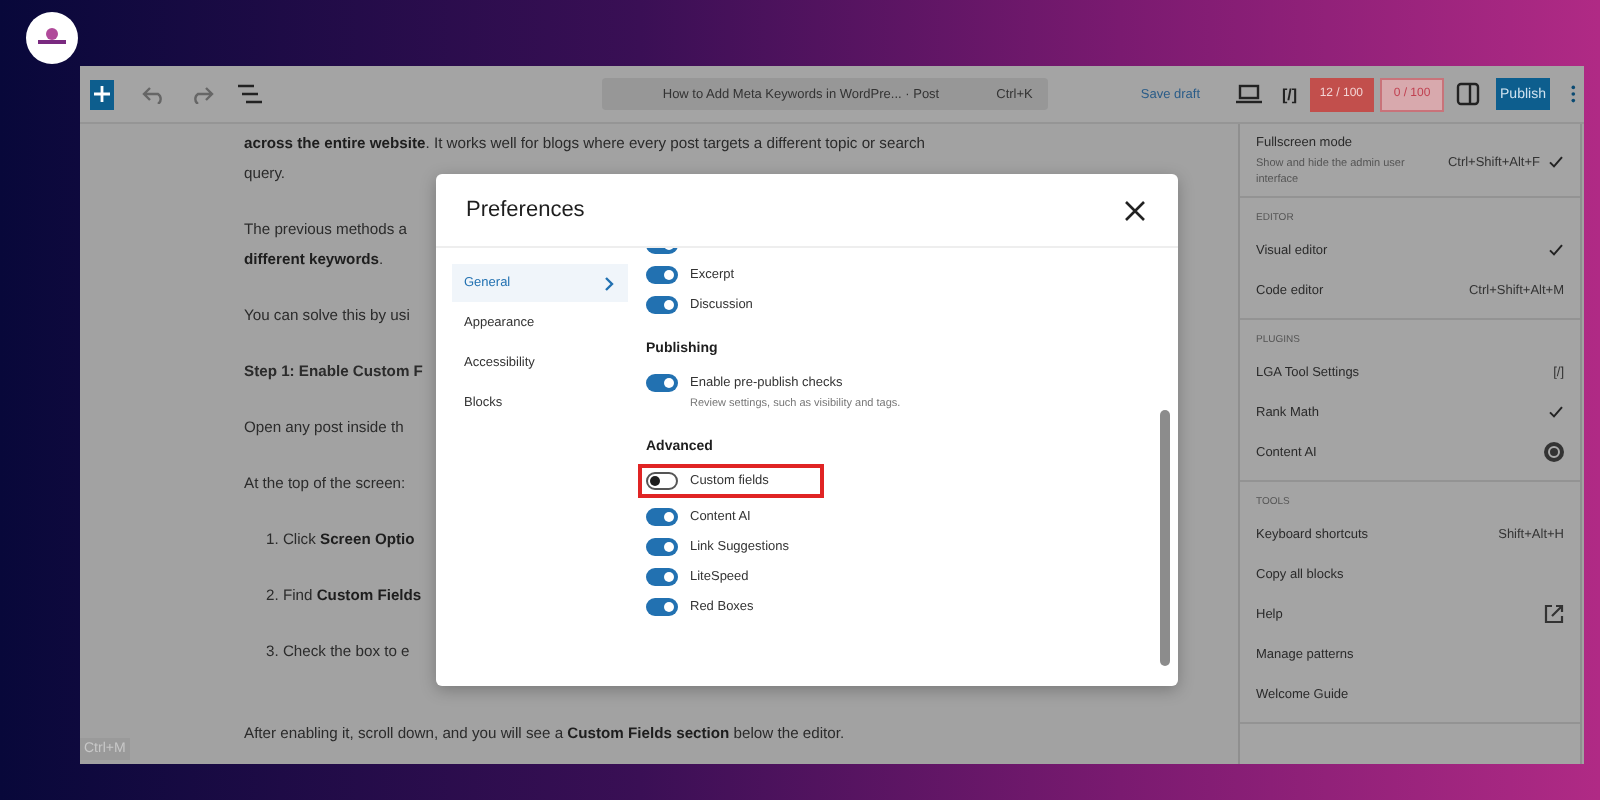 This screenshot has height=800, width=1600. What do you see at coordinates (1554, 452) in the screenshot?
I see `content-ai-icon` at bounding box center [1554, 452].